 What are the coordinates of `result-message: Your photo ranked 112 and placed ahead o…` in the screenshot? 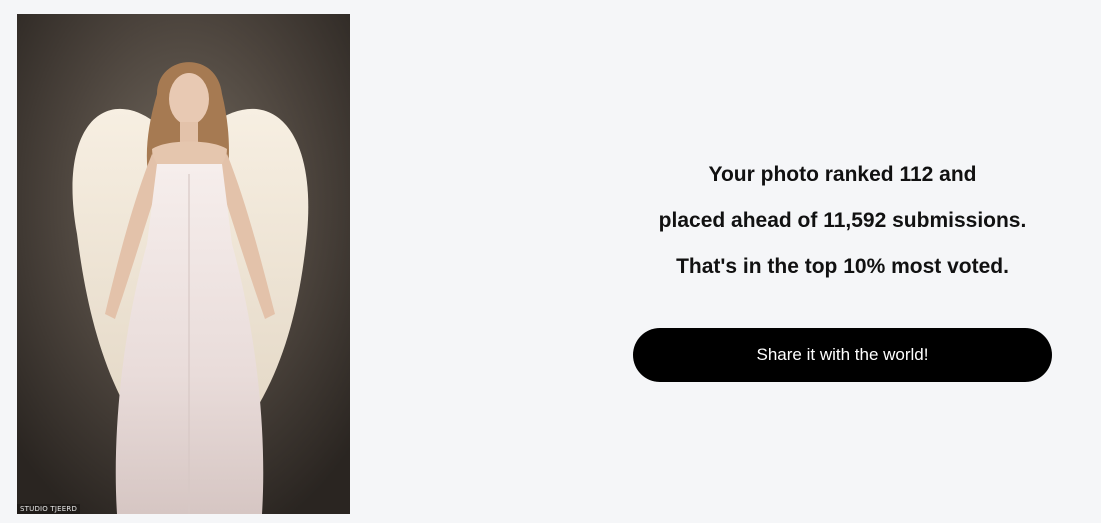 It's located at (842, 221).